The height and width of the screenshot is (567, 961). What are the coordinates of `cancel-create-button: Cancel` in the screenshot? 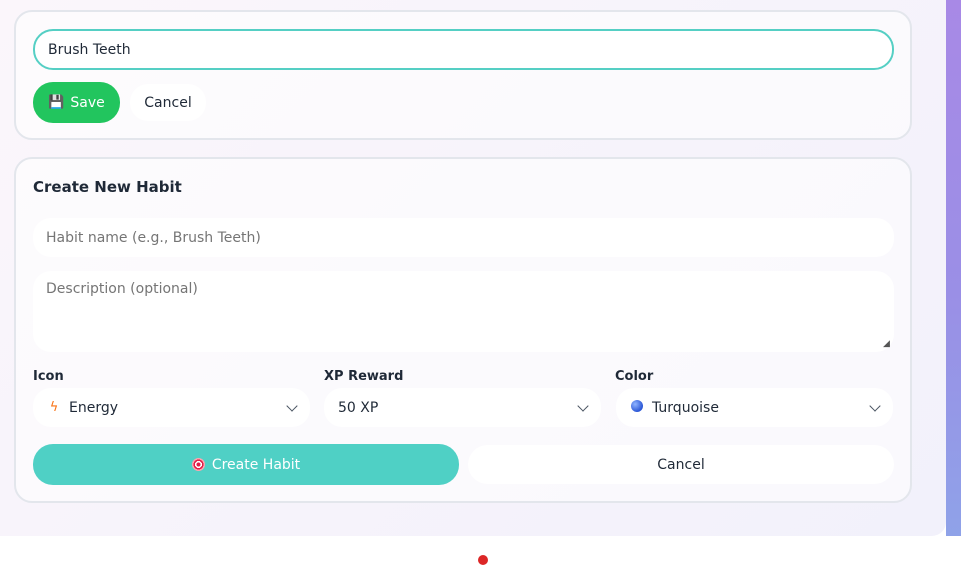 It's located at (681, 464).